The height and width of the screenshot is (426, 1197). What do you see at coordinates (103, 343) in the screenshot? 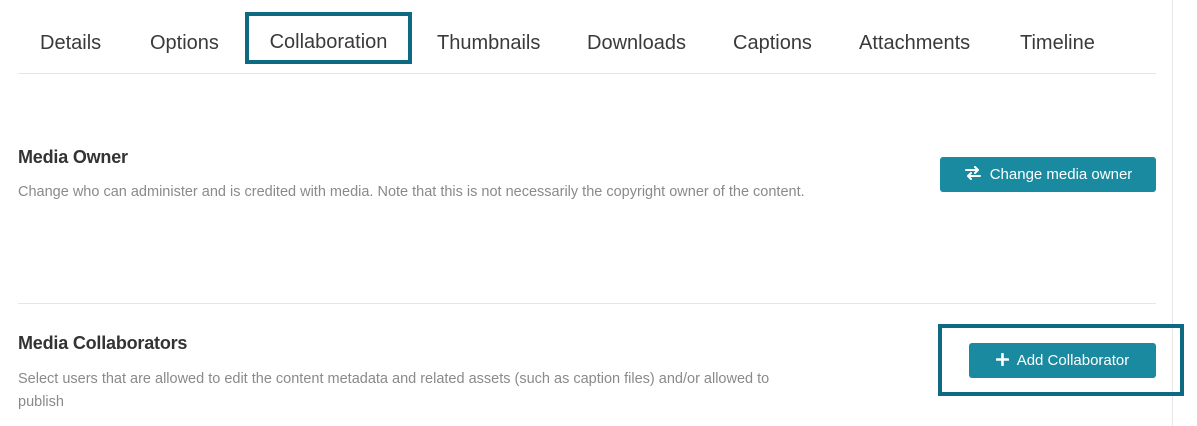
I see `media-collaborators-title: Media Collaborators` at bounding box center [103, 343].